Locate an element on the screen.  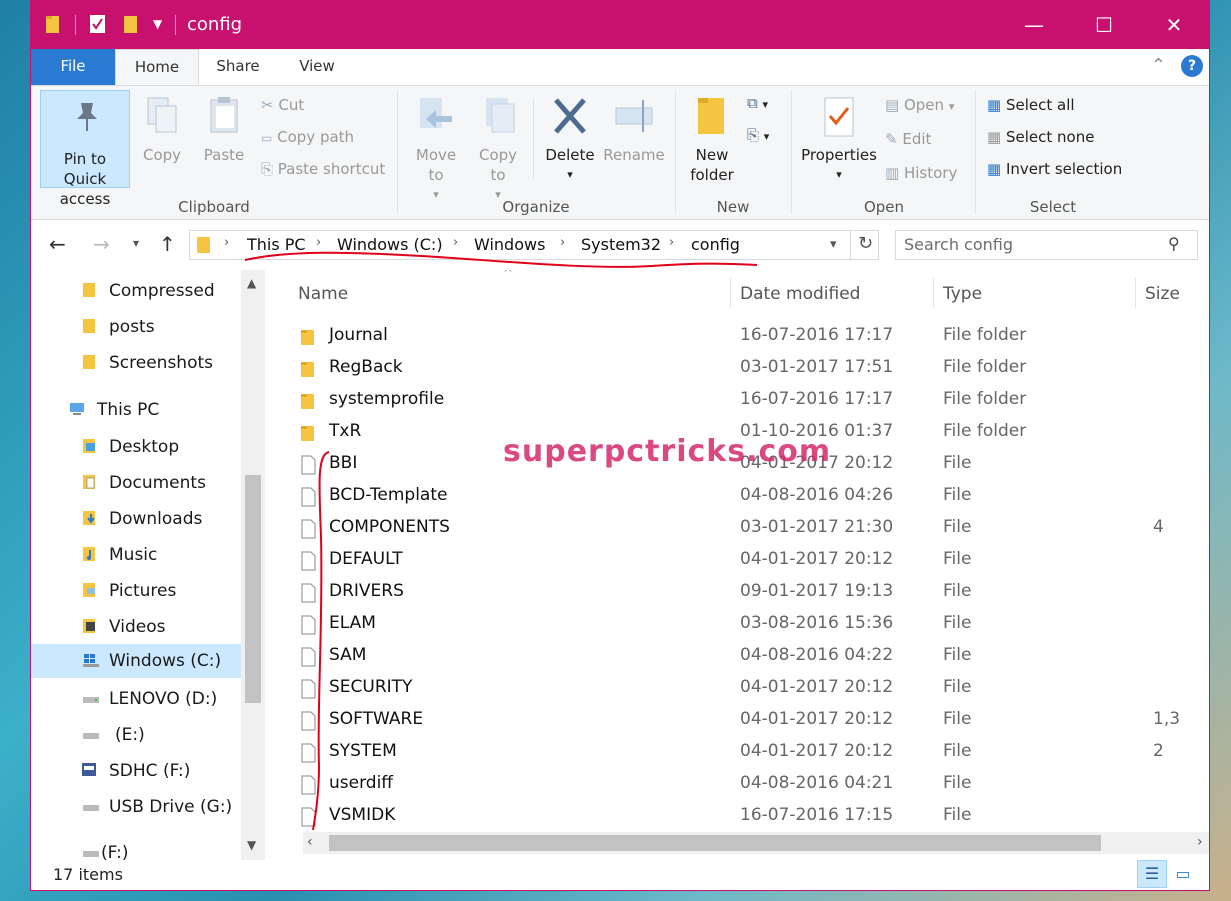
new-folder-button: New folder is located at coordinates (712, 140).